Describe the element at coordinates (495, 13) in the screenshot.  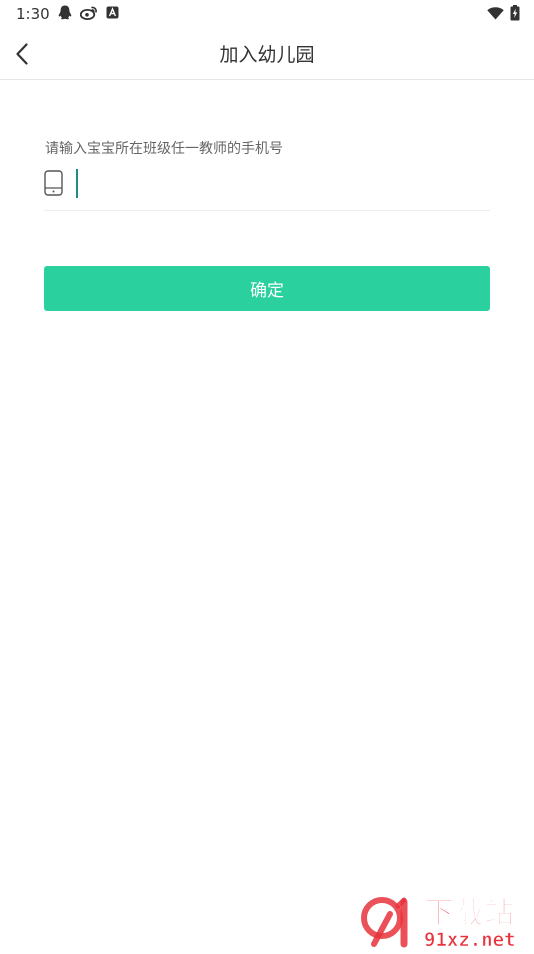
I see `wifi-icon` at that location.